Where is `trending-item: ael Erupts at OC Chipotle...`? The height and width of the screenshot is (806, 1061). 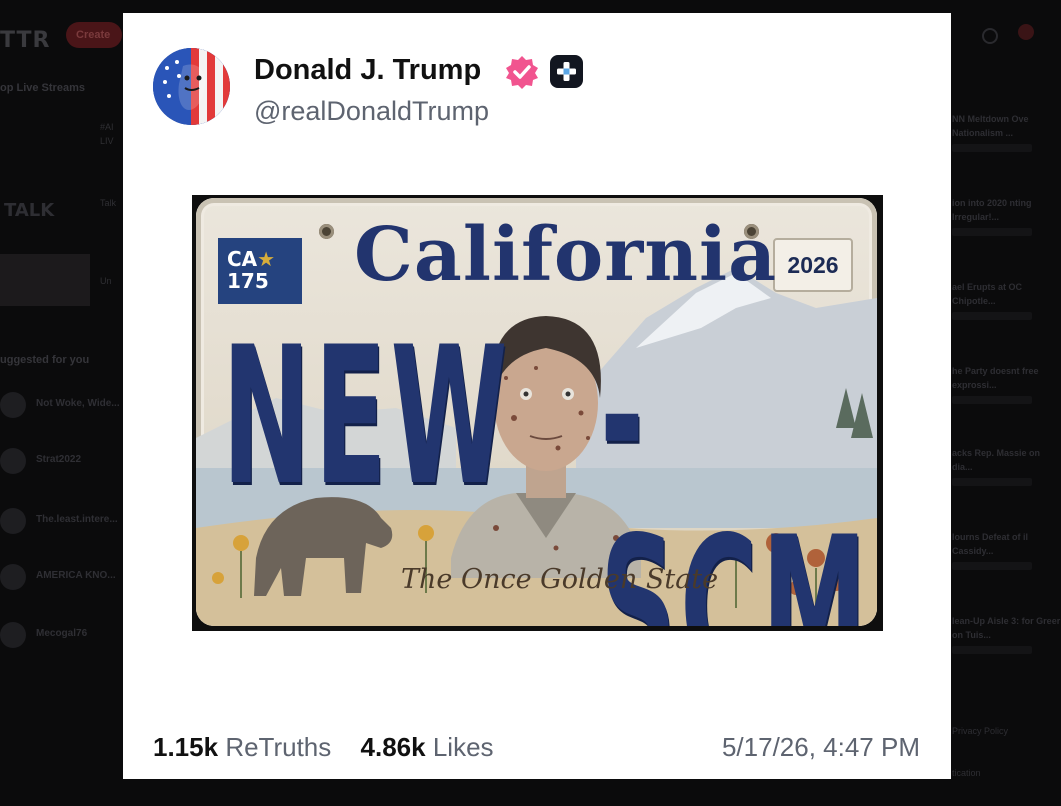
trending-item: ael Erupts at OC Chipotle... is located at coordinates (1006, 300).